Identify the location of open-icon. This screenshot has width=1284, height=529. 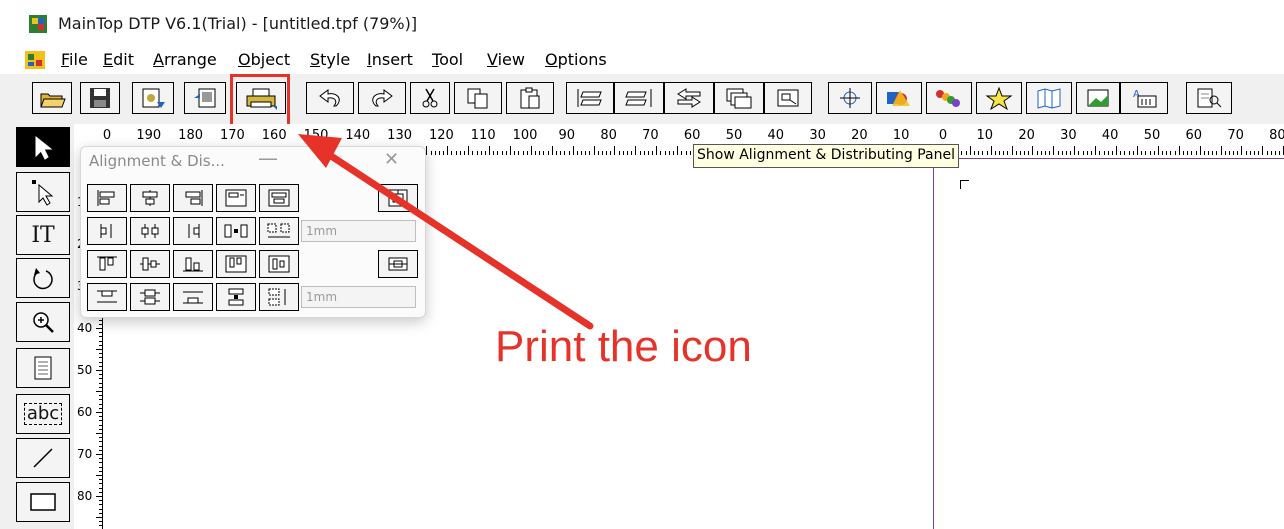
(52, 98).